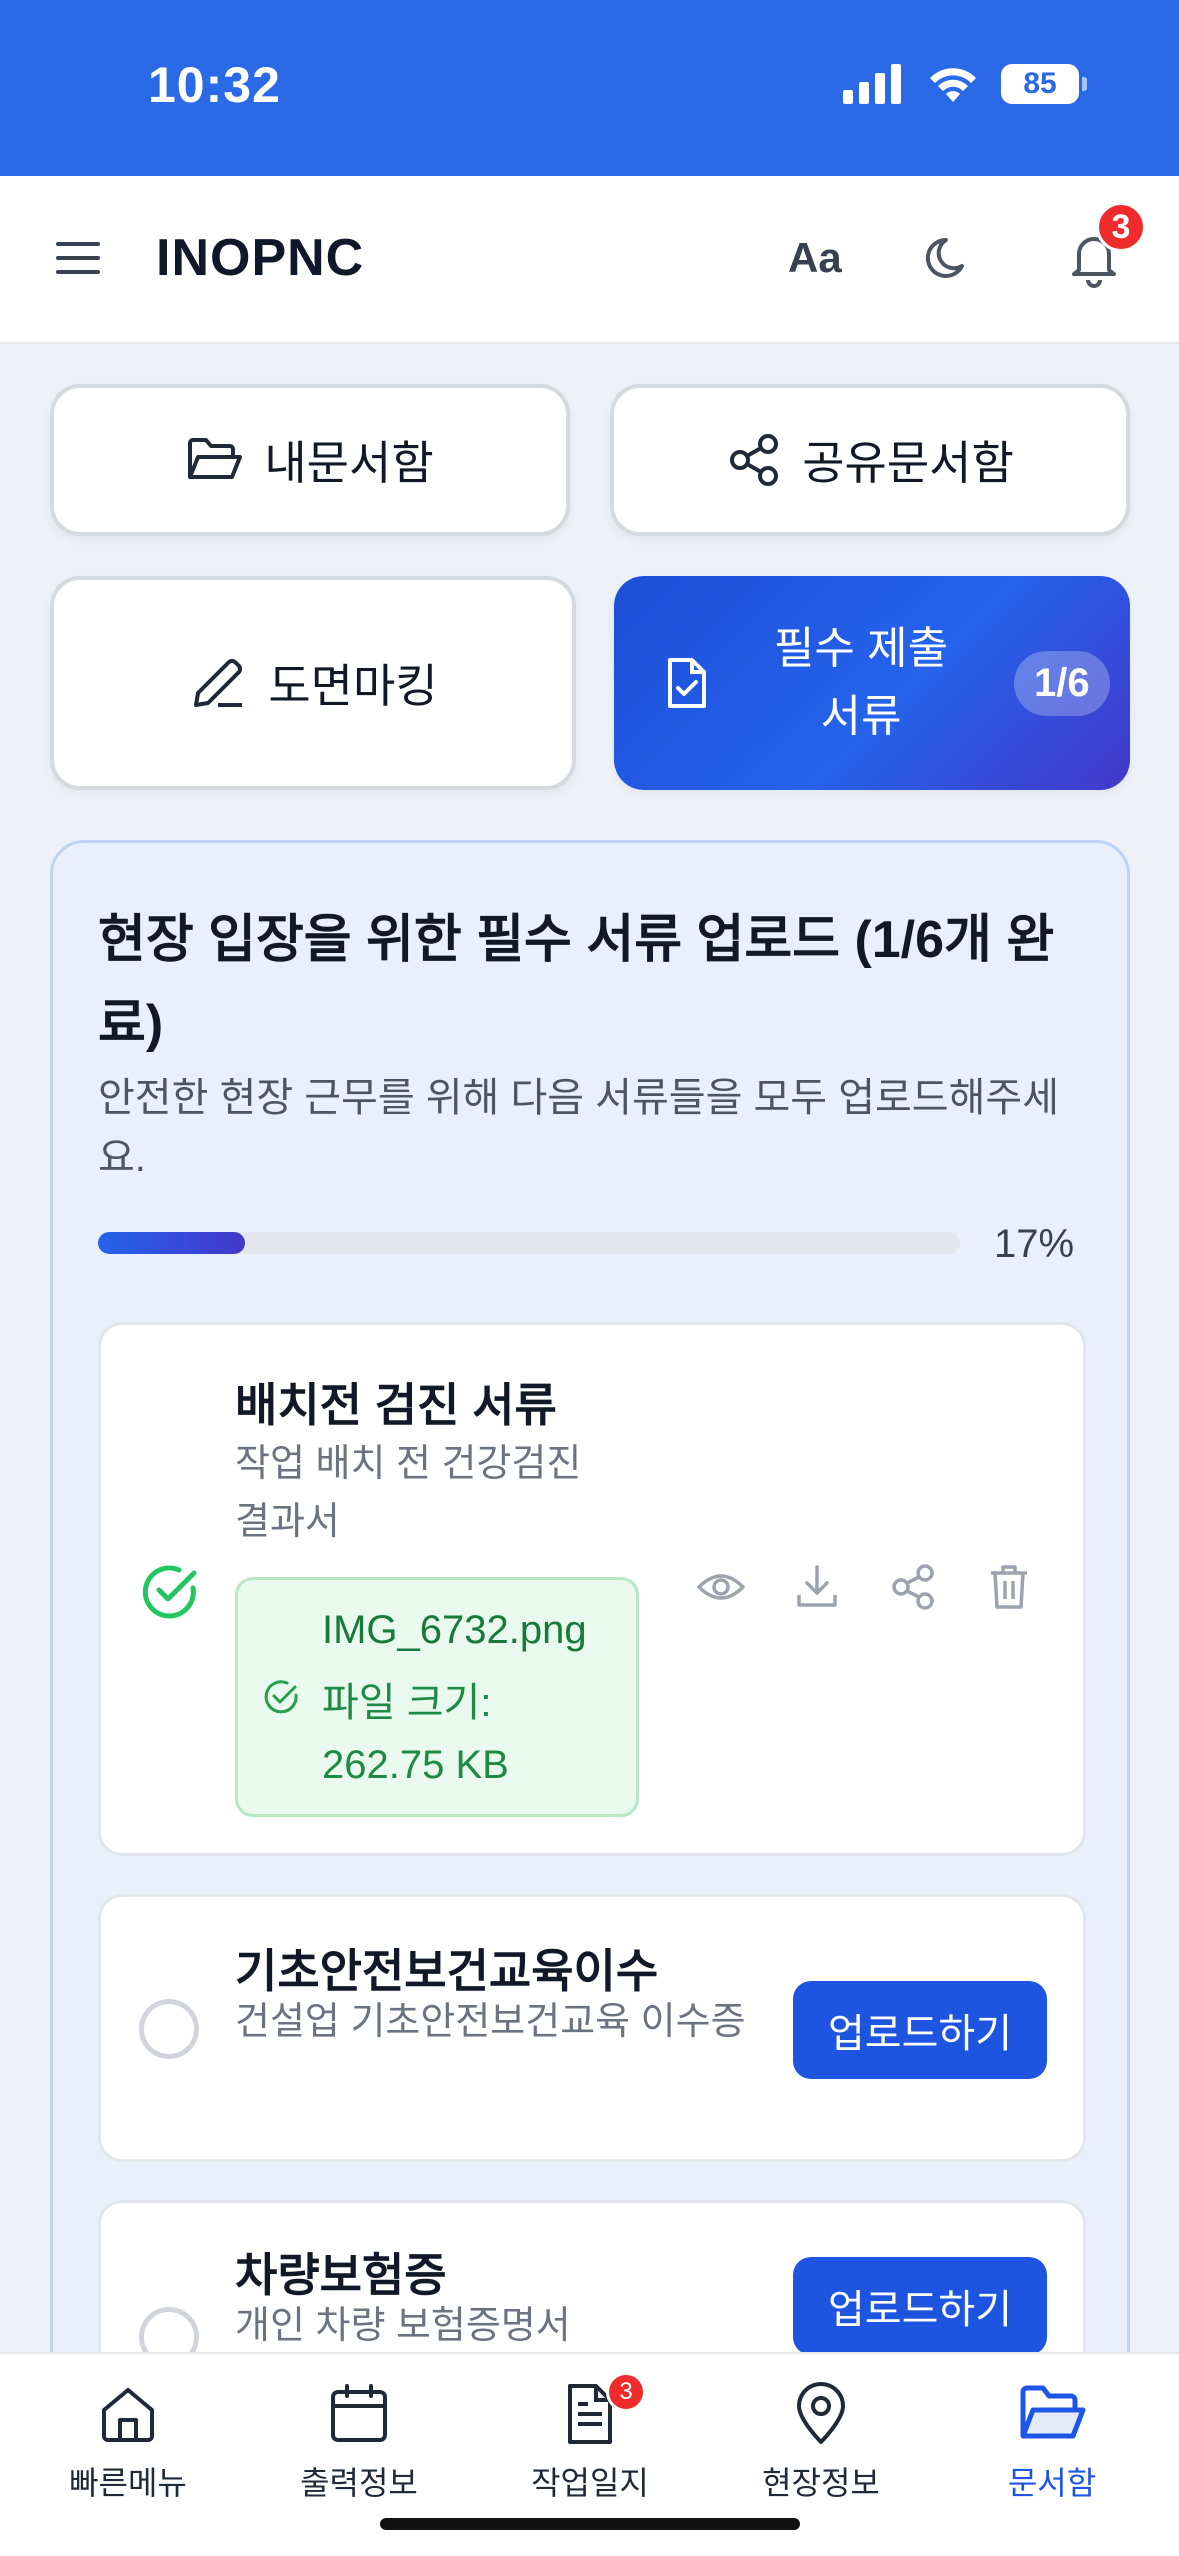 Image resolution: width=1179 pixels, height=2556 pixels. I want to click on uploaded-file-box: IMG_6732.png 파일 크기: 262.75 KB, so click(437, 1697).